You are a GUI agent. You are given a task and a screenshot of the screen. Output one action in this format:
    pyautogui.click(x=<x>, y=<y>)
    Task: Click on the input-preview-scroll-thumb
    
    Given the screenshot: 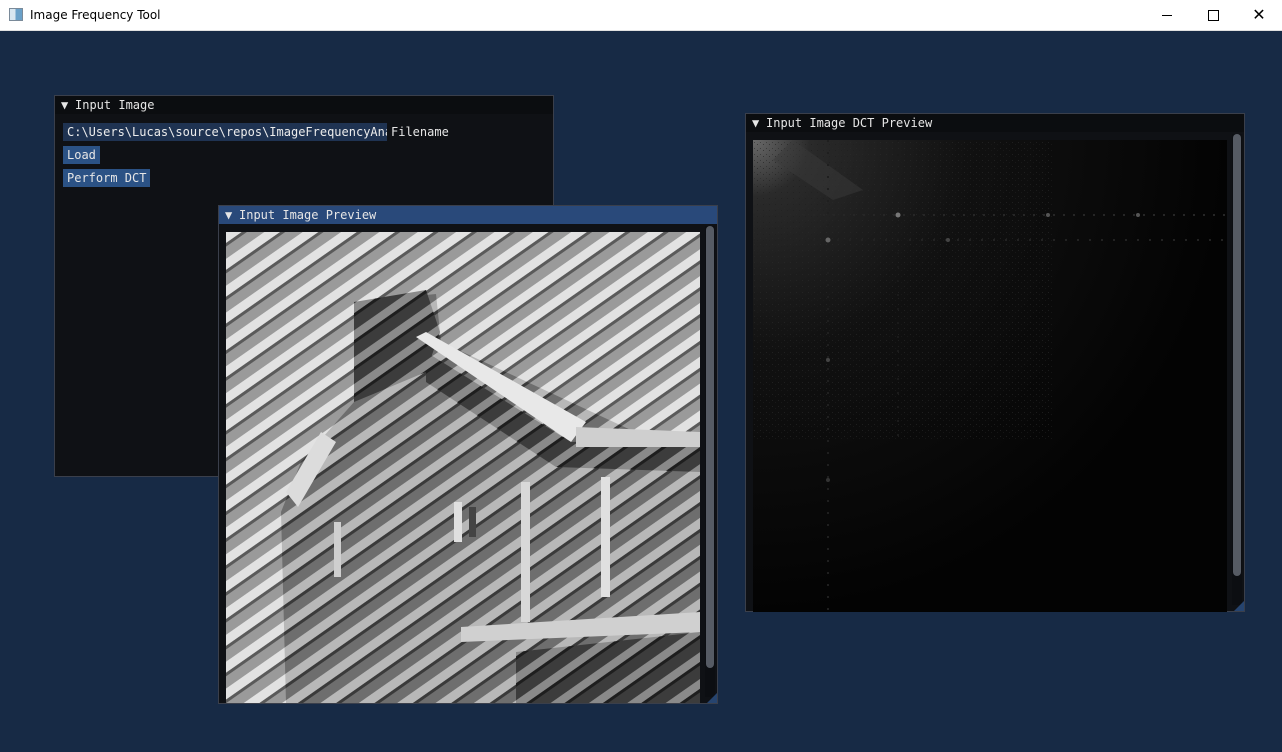 What is the action you would take?
    pyautogui.click(x=710, y=447)
    